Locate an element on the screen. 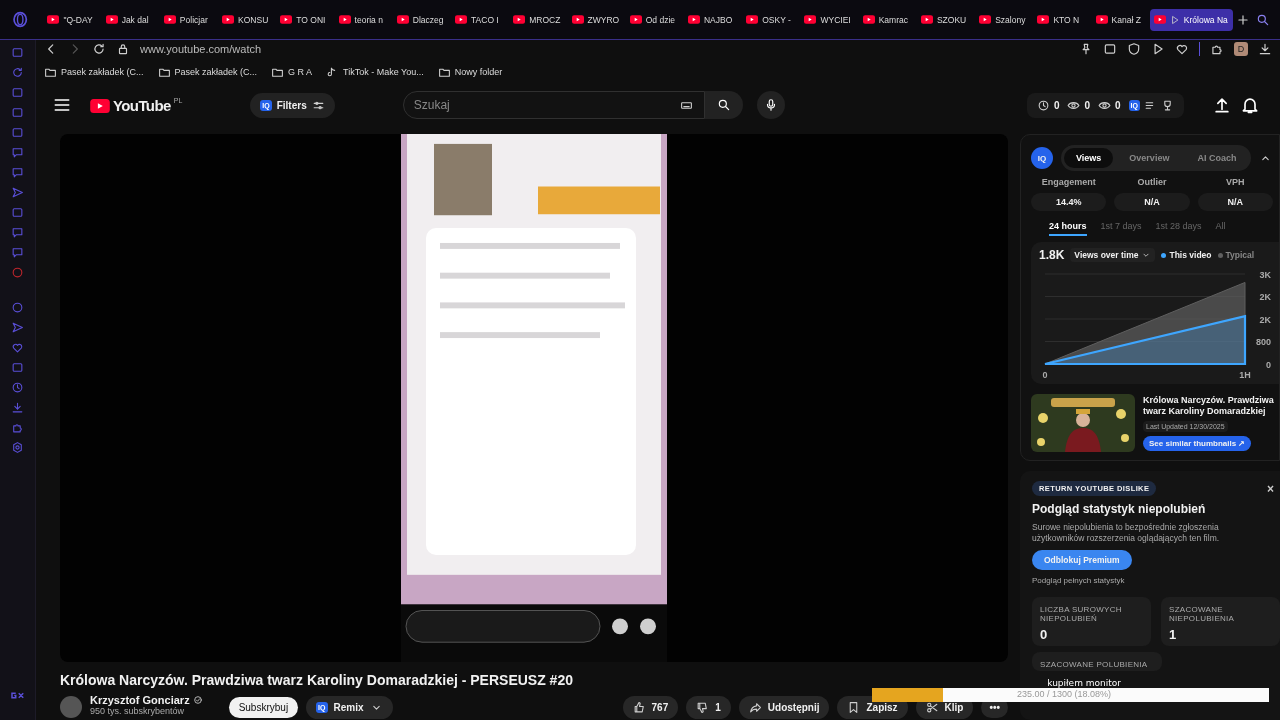 The width and height of the screenshot is (1280, 720). search-button is located at coordinates (723, 105).